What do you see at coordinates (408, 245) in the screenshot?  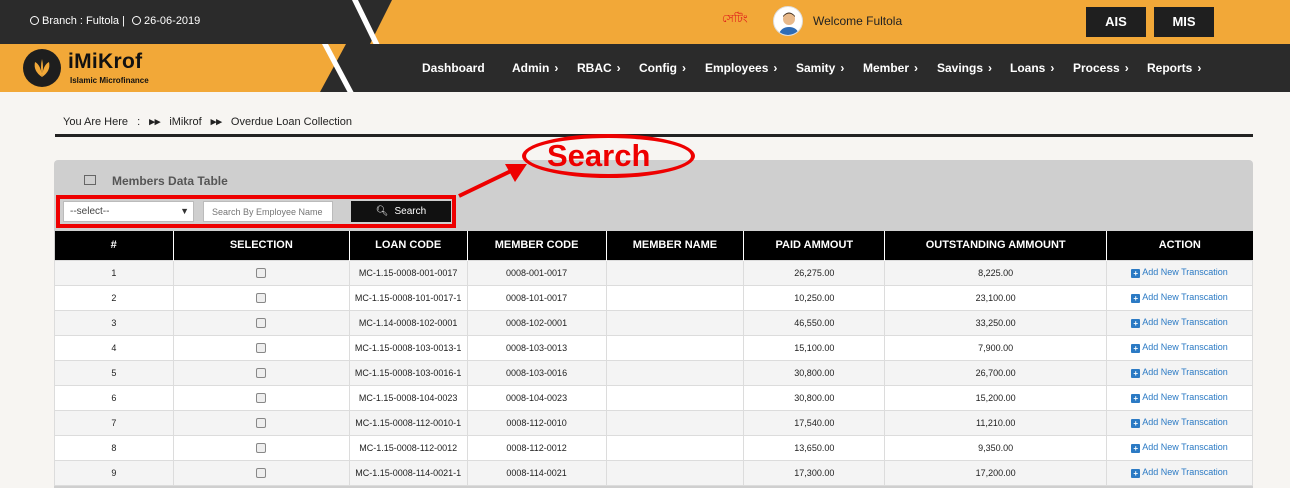 I see `col-header-loan-code: LOAN CODE` at bounding box center [408, 245].